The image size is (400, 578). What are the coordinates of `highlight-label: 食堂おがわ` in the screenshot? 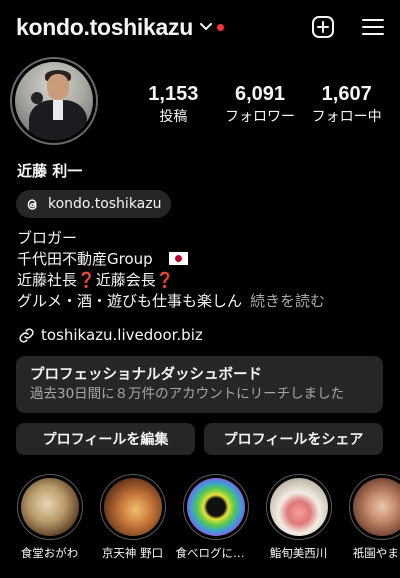 It's located at (49, 553).